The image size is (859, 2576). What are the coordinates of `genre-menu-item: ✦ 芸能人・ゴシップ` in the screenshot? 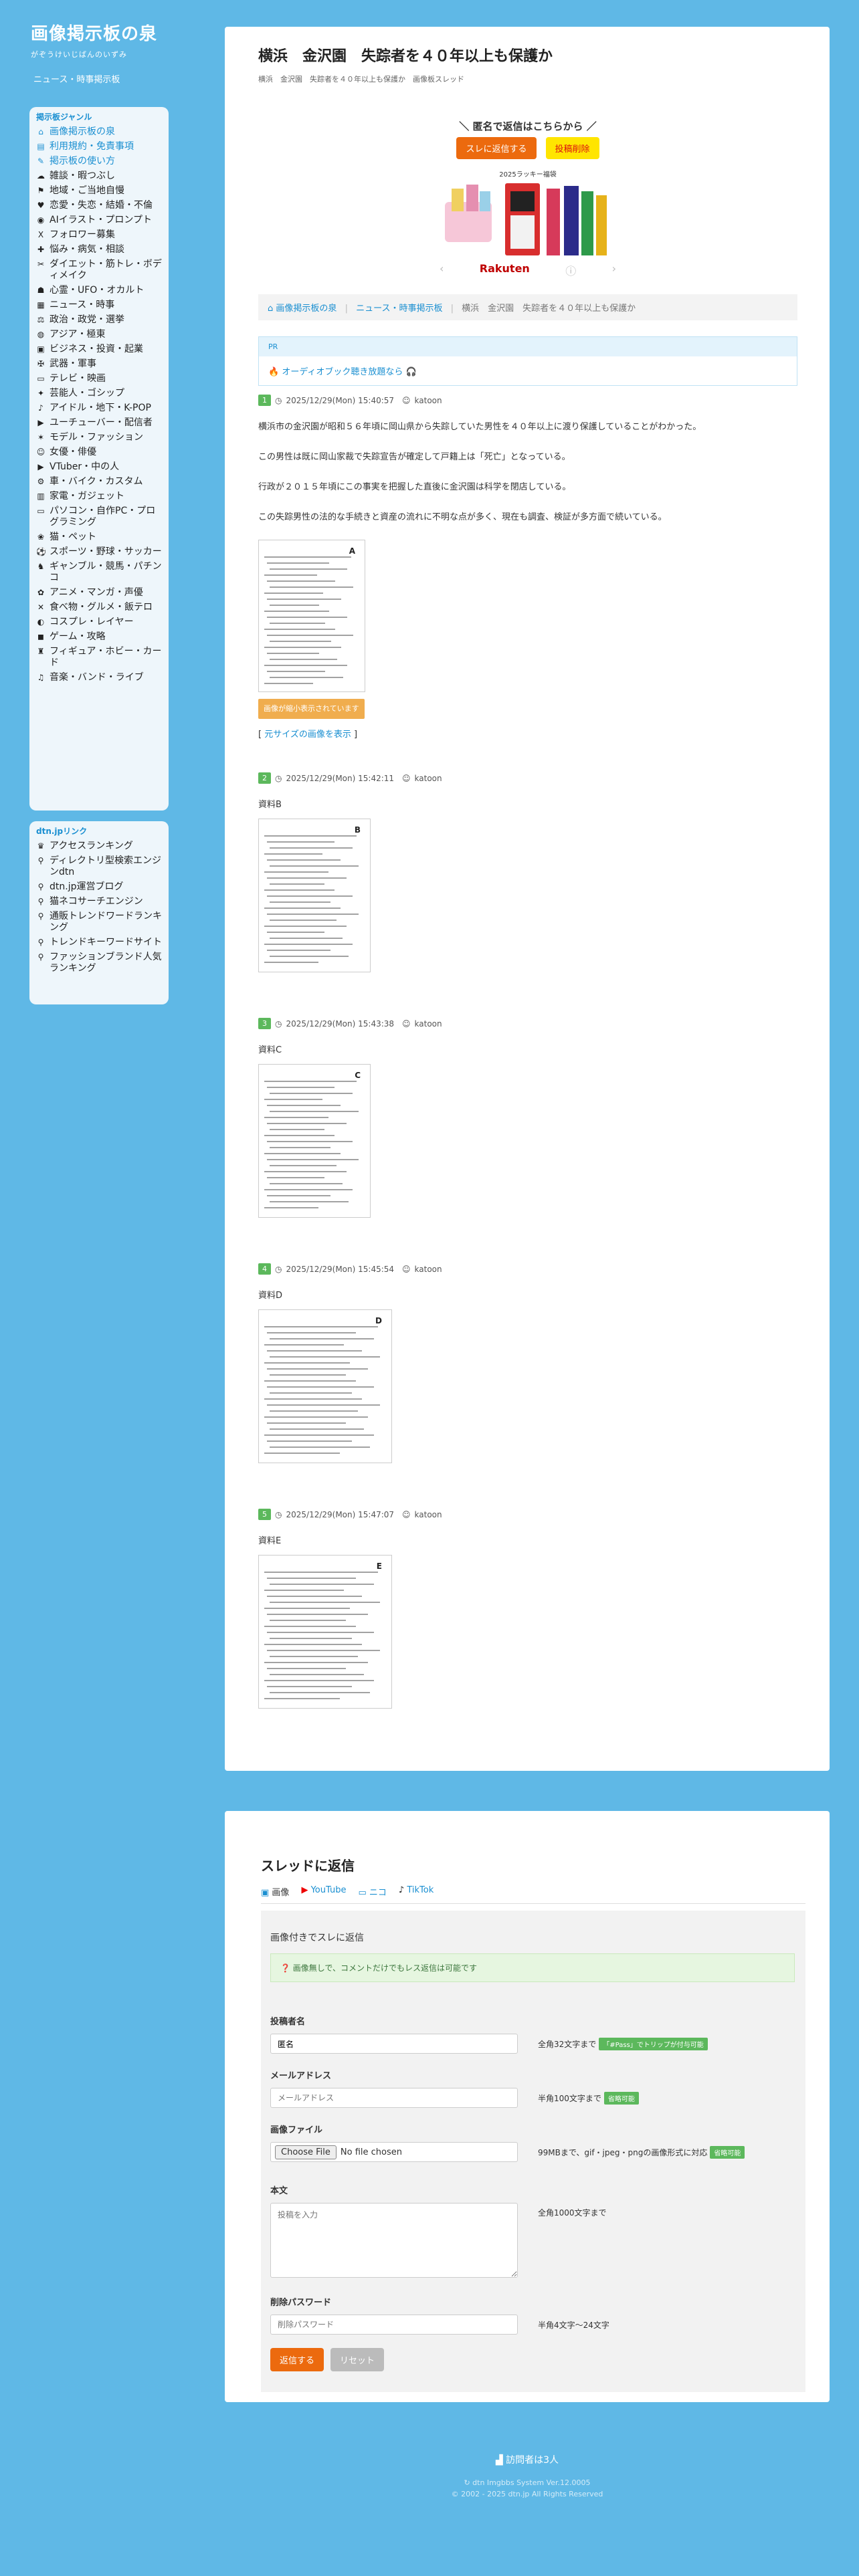 It's located at (99, 393).